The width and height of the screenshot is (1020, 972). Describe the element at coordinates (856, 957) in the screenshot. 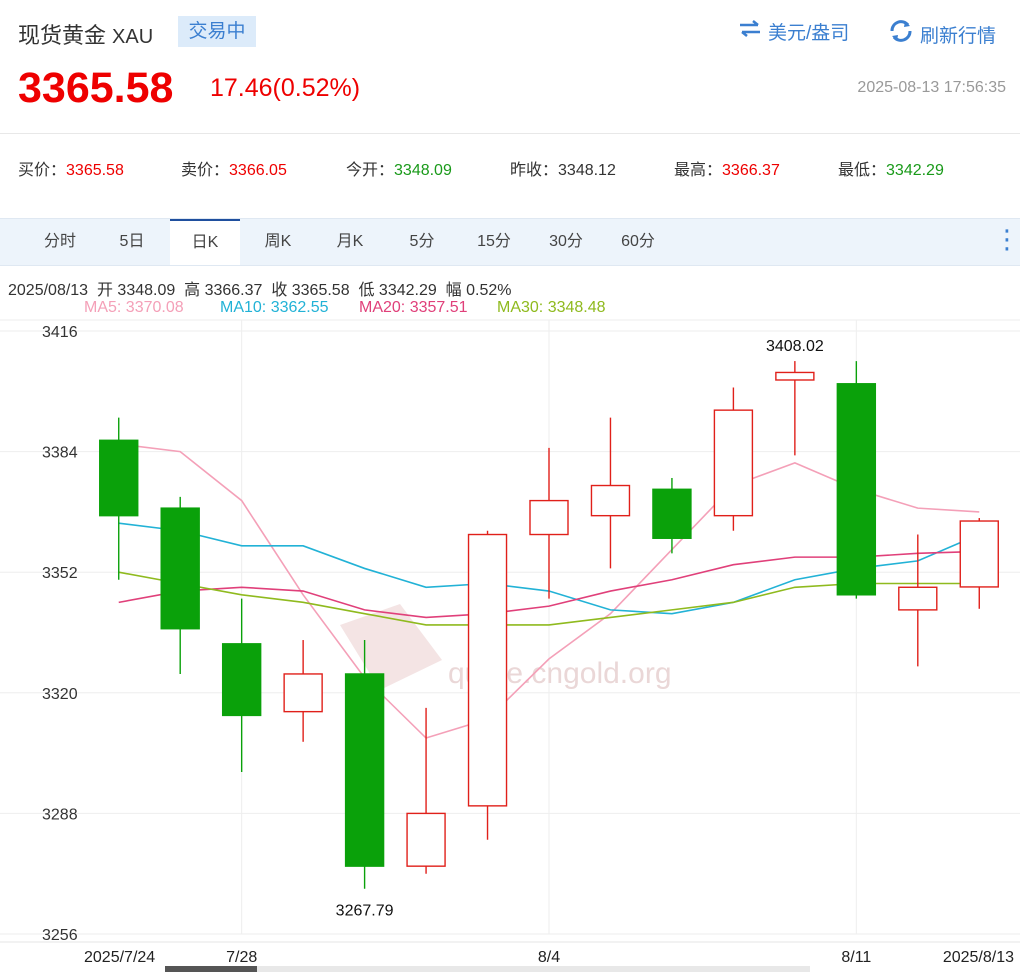

I see `x-tick-label: 8/11` at that location.